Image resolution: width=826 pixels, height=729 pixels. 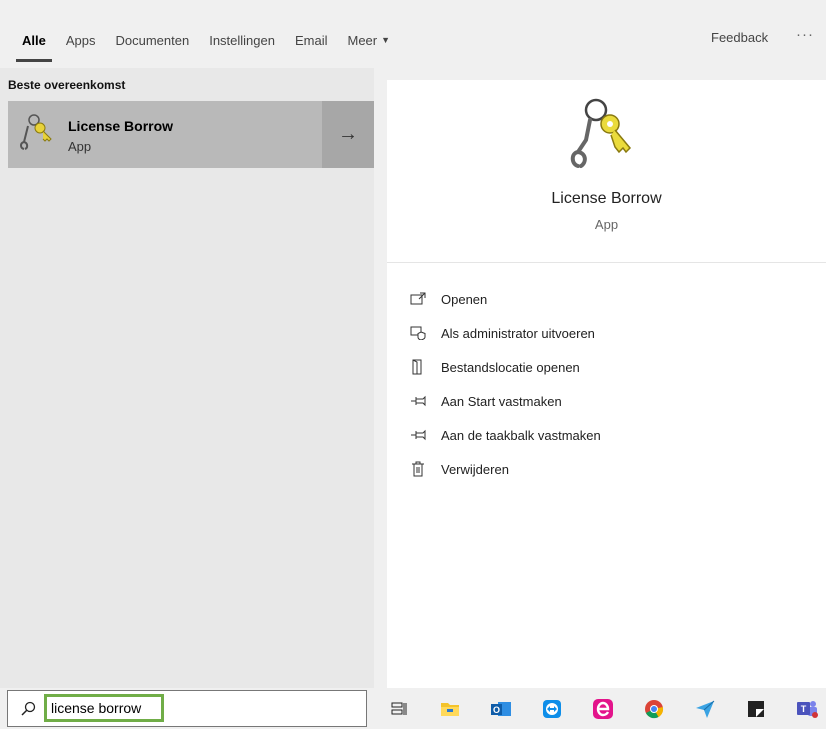 I want to click on action-uninstall: Verwijderen, so click(x=505, y=469).